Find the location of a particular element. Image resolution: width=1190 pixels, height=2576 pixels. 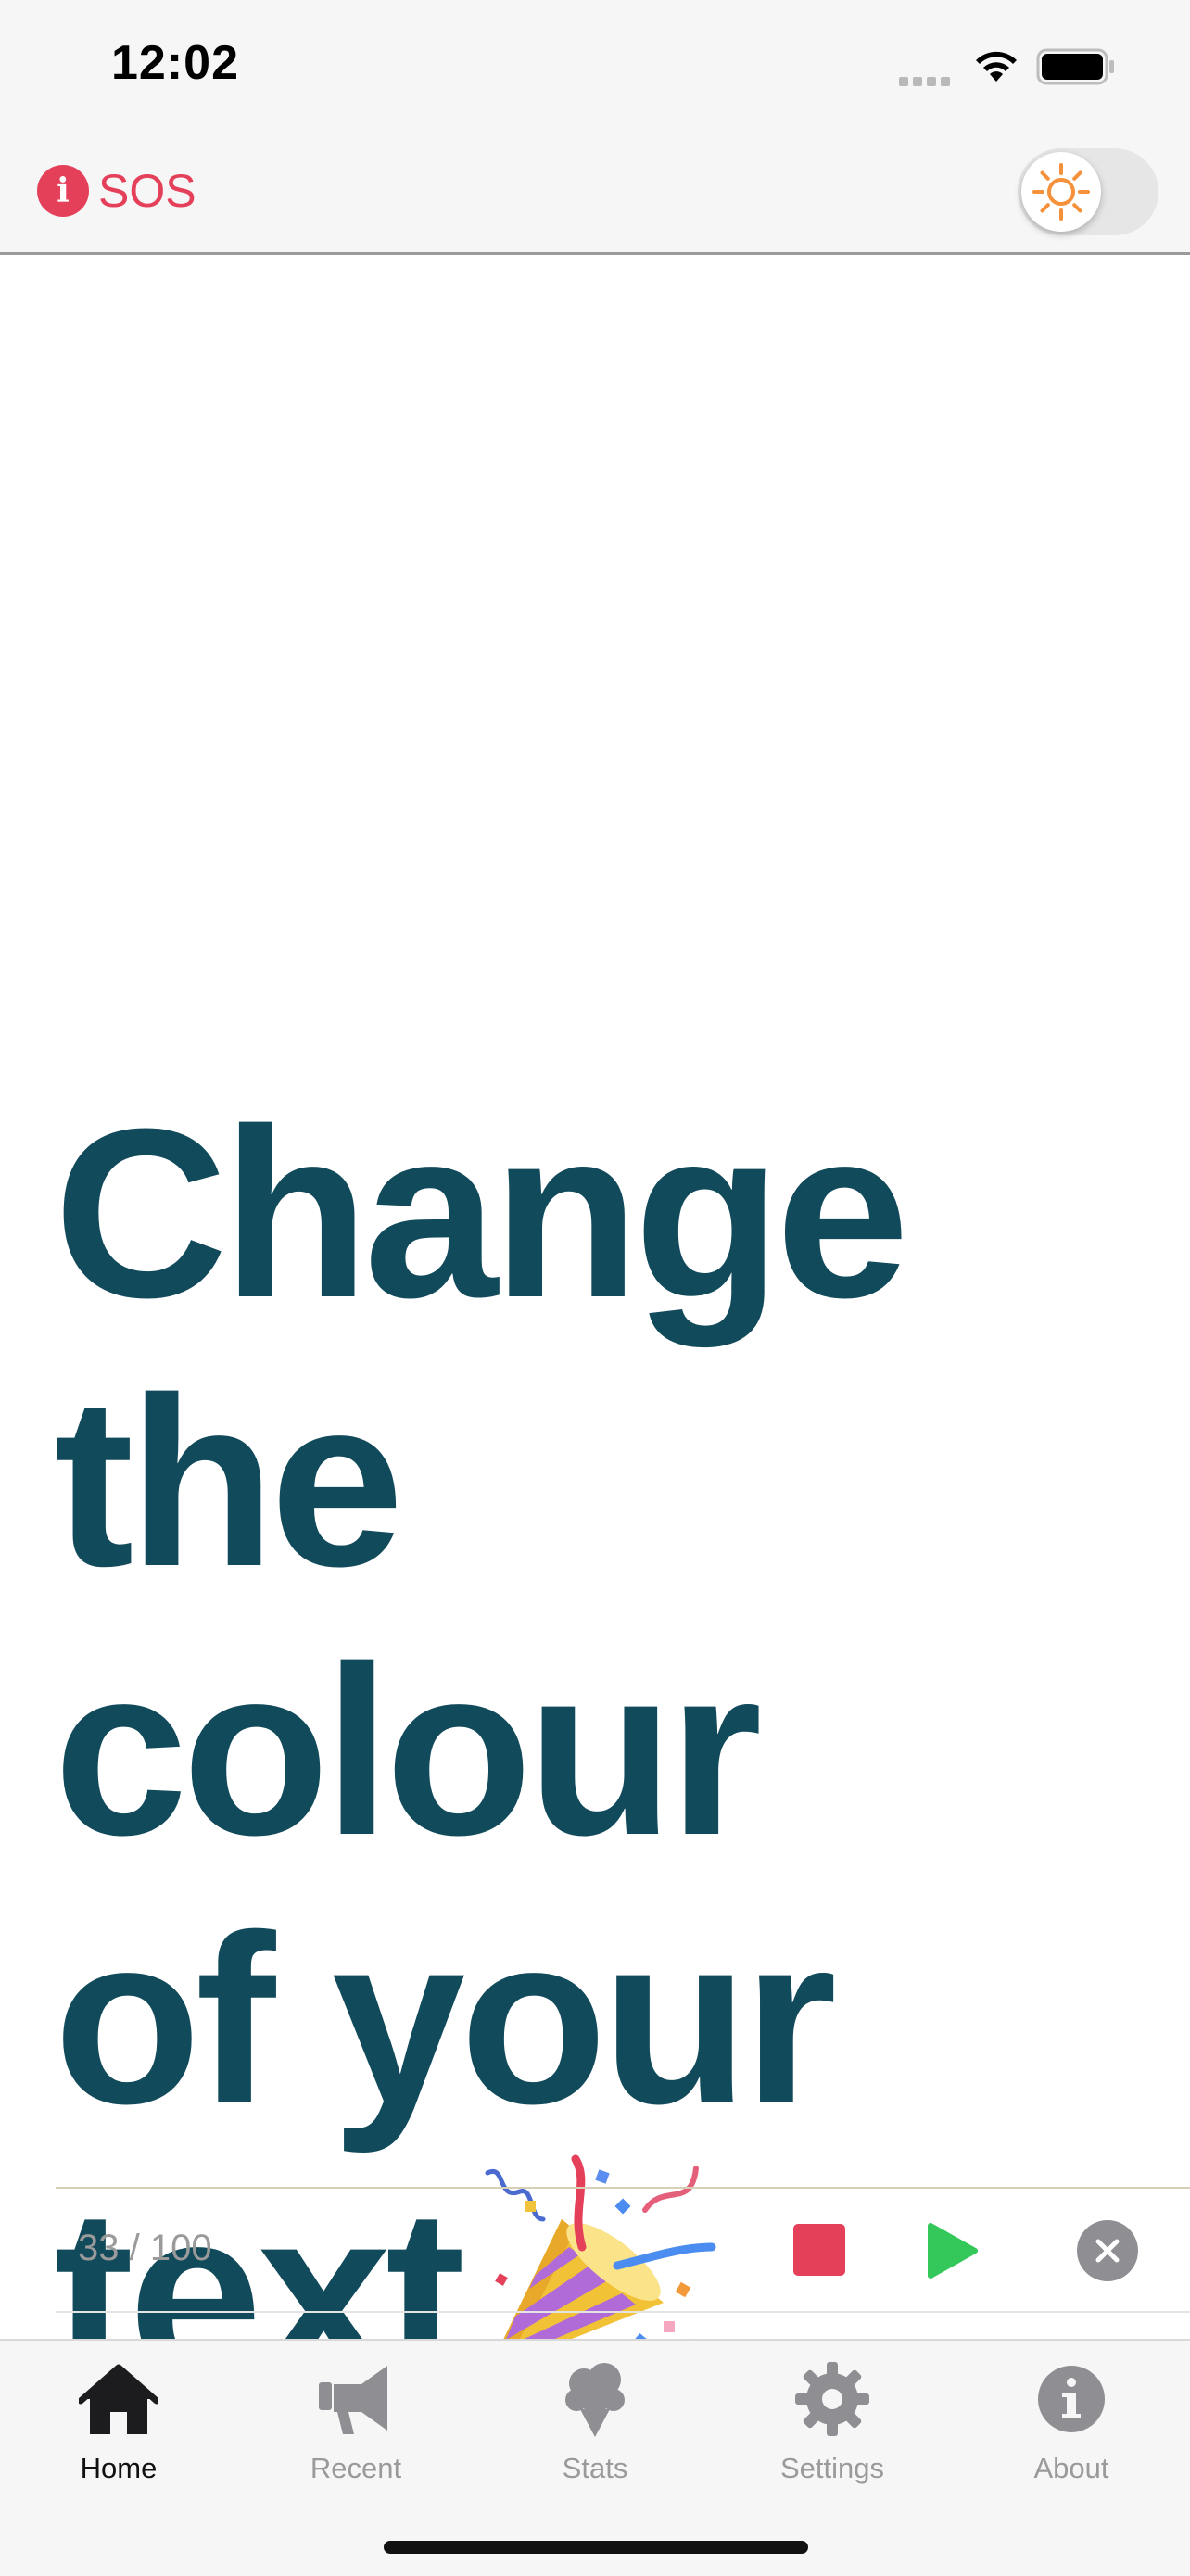

cellular-signal-icon is located at coordinates (927, 82).